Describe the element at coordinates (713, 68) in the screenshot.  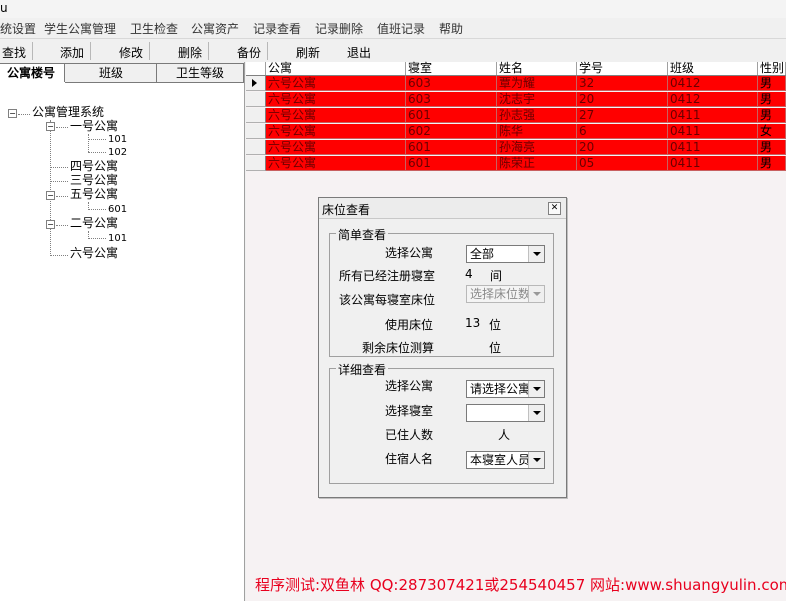
I see `column-header-class: 班级` at that location.